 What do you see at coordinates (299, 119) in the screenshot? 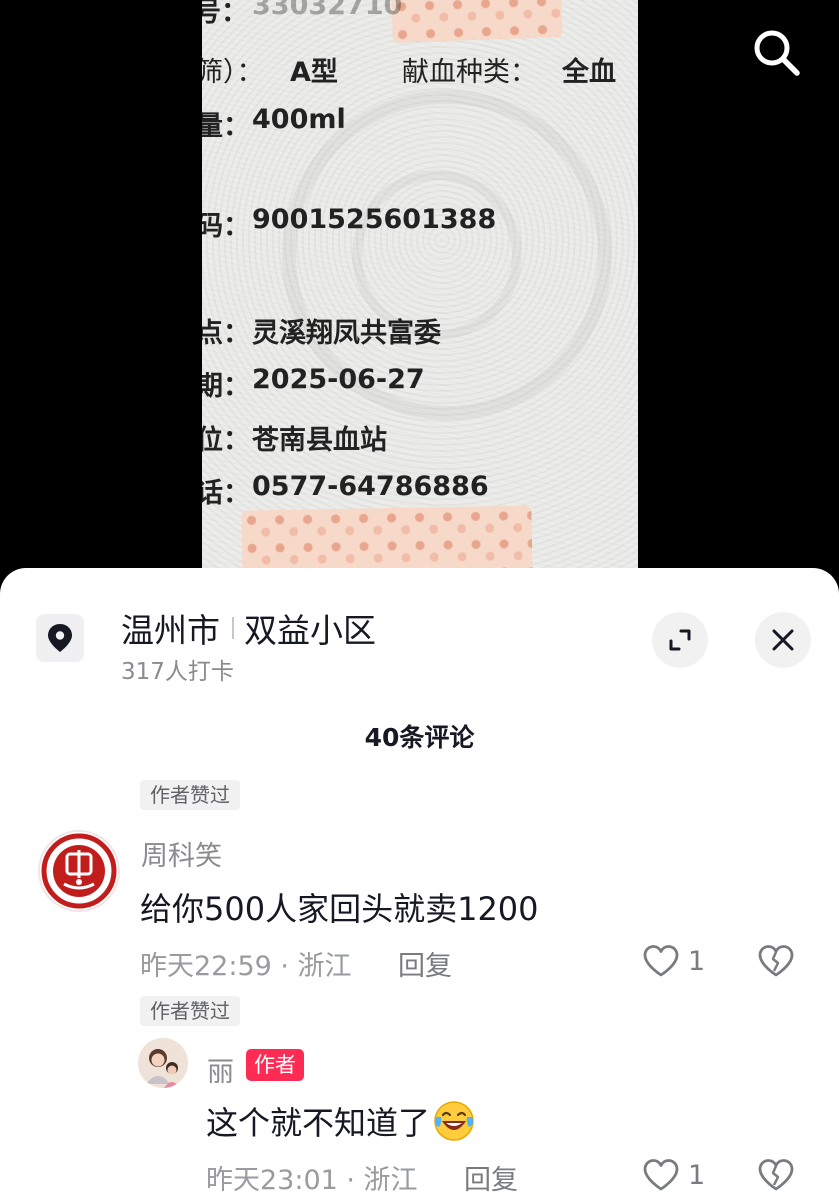
I see `doc-value-volume: 400ml` at bounding box center [299, 119].